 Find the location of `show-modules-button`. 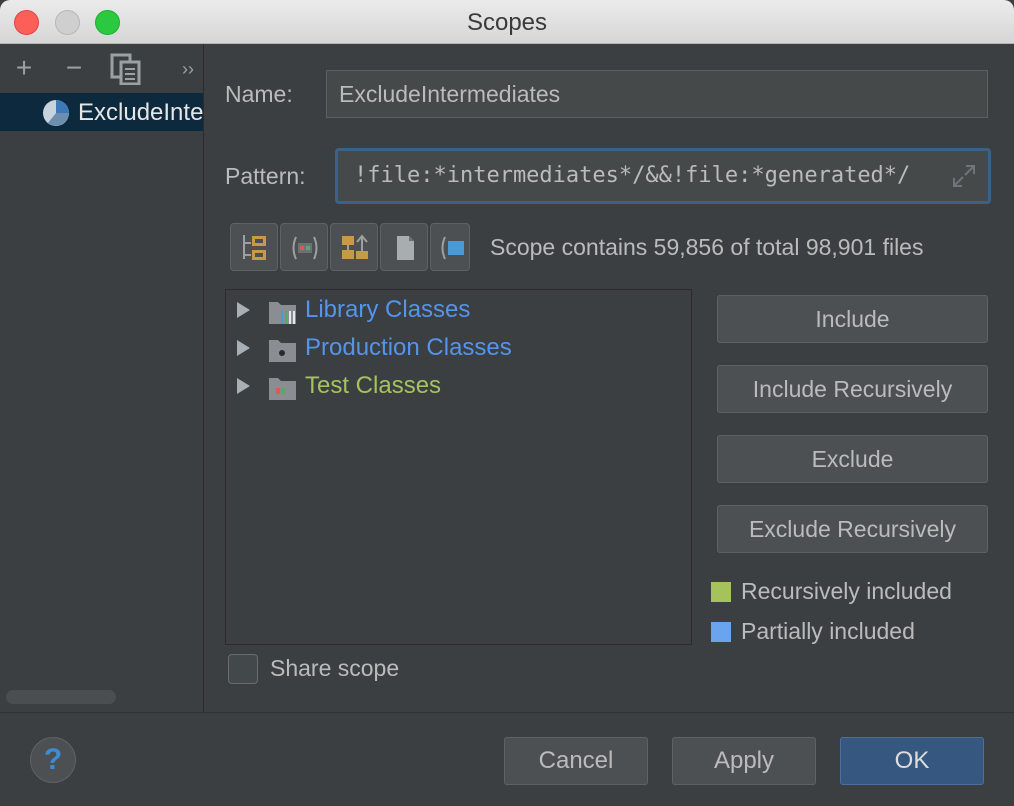

show-modules-button is located at coordinates (304, 247).